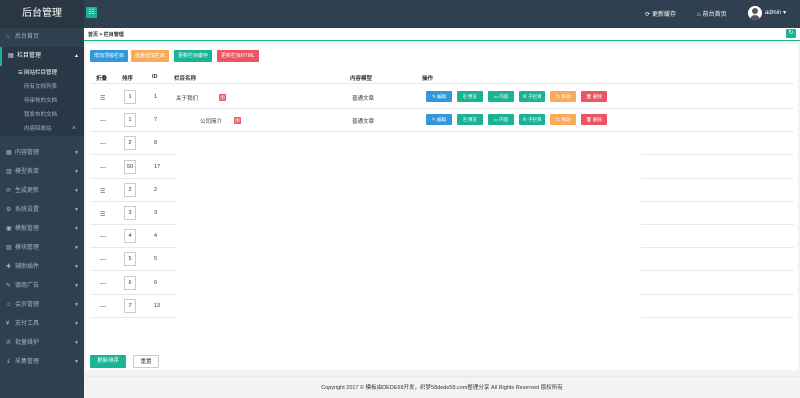 The width and height of the screenshot is (800, 398). Describe the element at coordinates (42, 73) in the screenshot. I see `sidebar-subitem: ☰网站栏目管理` at that location.